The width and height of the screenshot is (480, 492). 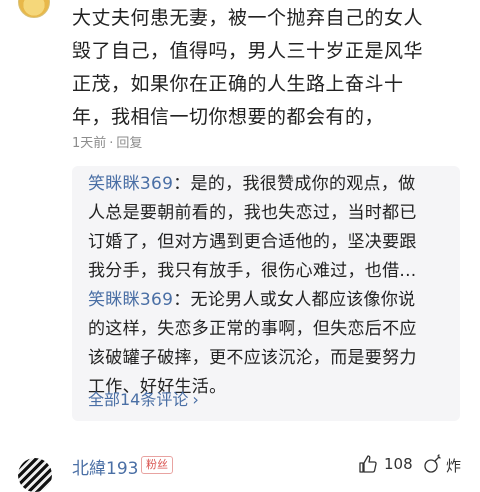 What do you see at coordinates (105, 466) in the screenshot?
I see `commenter-username: 北緯193` at bounding box center [105, 466].